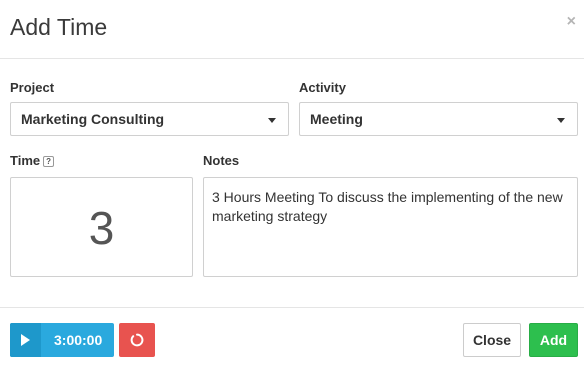  What do you see at coordinates (93, 119) in the screenshot?
I see `project-select-value: Marketing Consulting` at bounding box center [93, 119].